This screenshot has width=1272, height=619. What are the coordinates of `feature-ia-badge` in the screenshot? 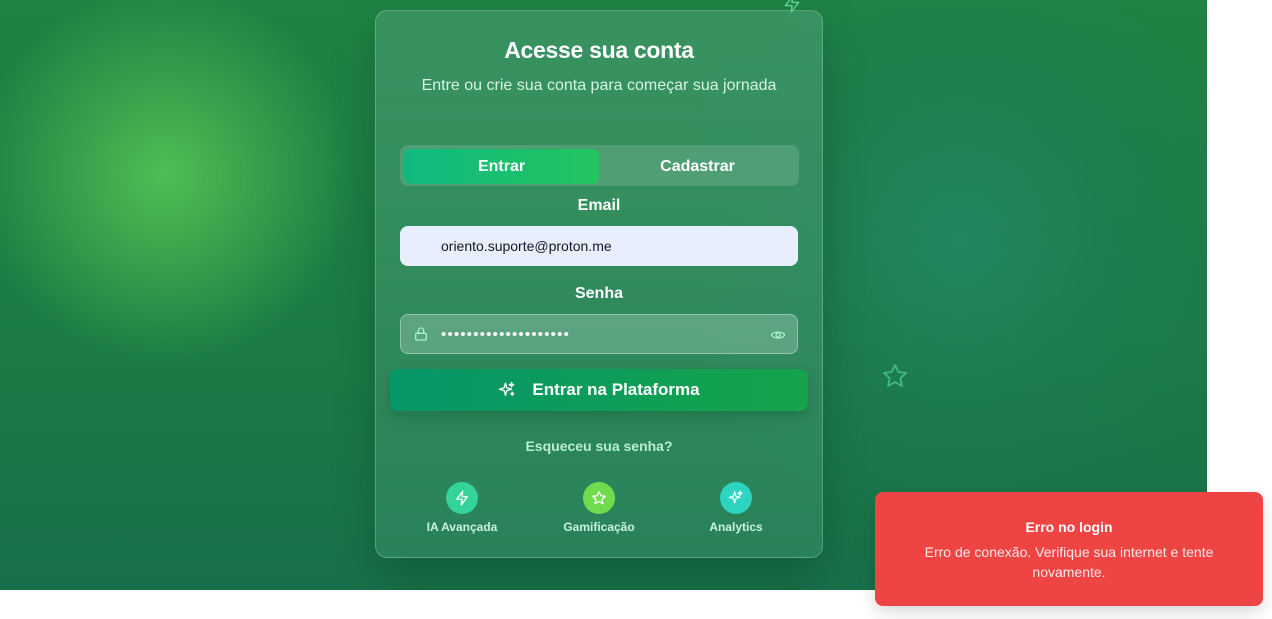 It's located at (462, 498).